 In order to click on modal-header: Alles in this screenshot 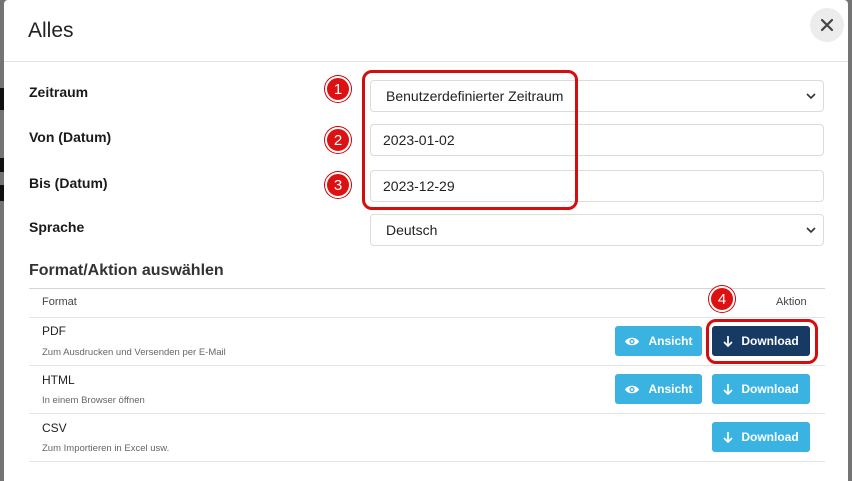, I will do `click(426, 31)`.